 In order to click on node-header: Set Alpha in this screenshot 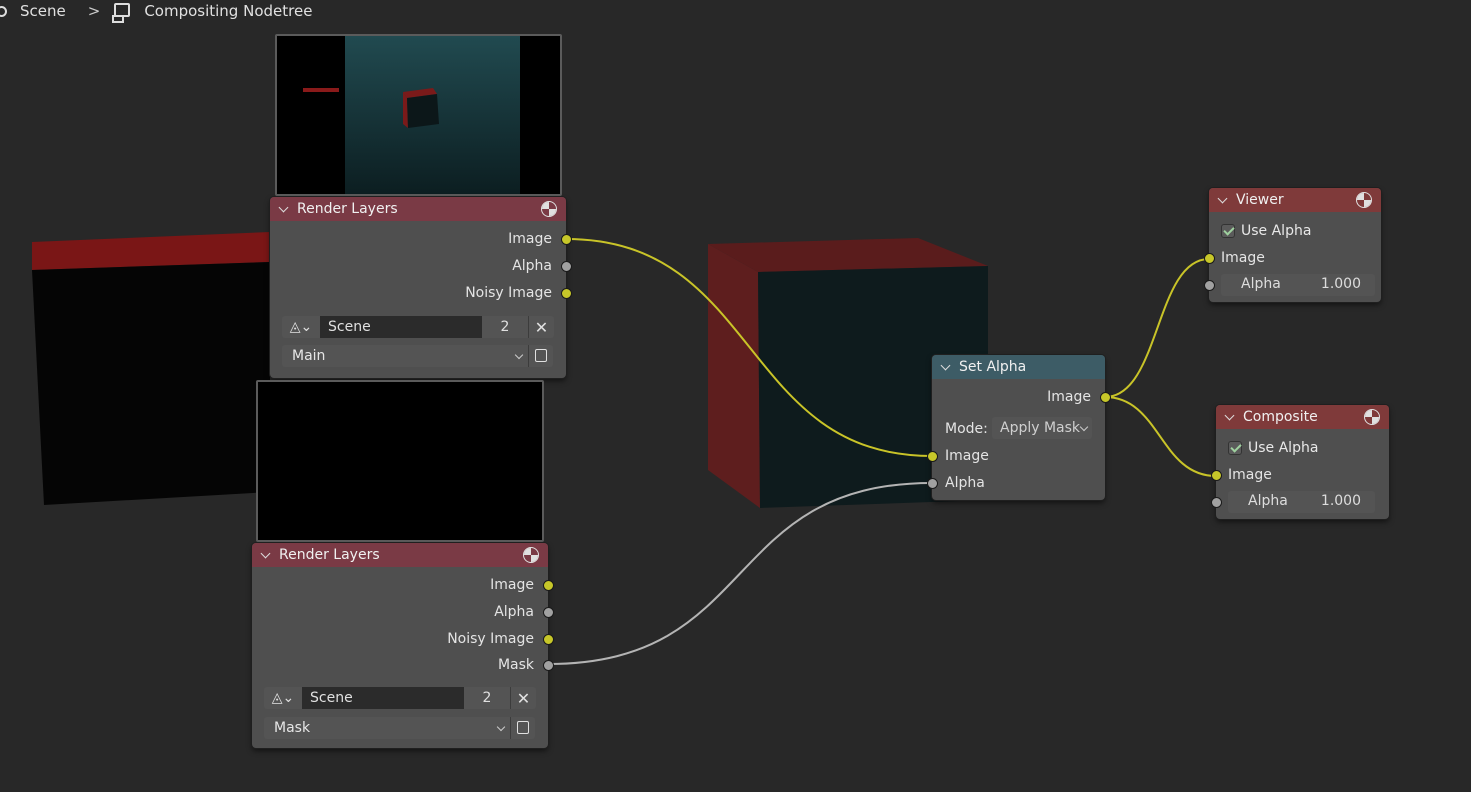, I will do `click(1018, 367)`.